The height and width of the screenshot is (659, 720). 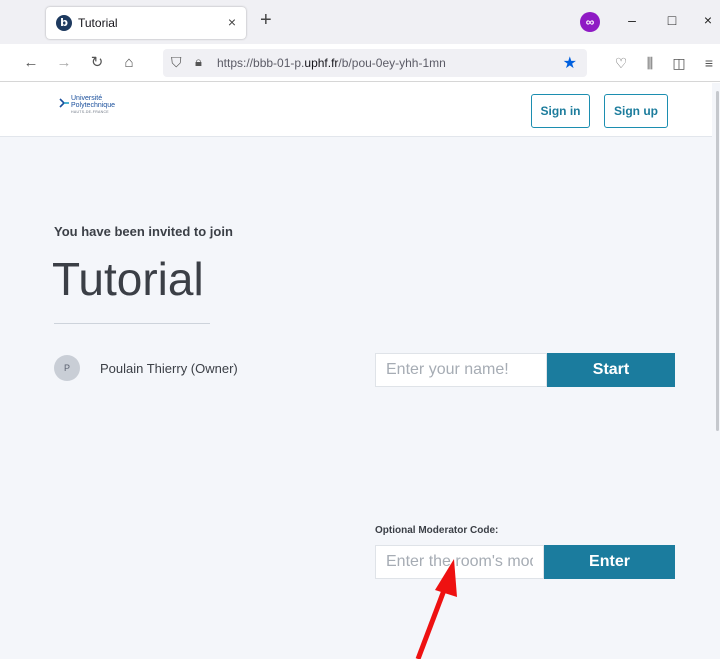 I want to click on start-button: Start, so click(x=611, y=370).